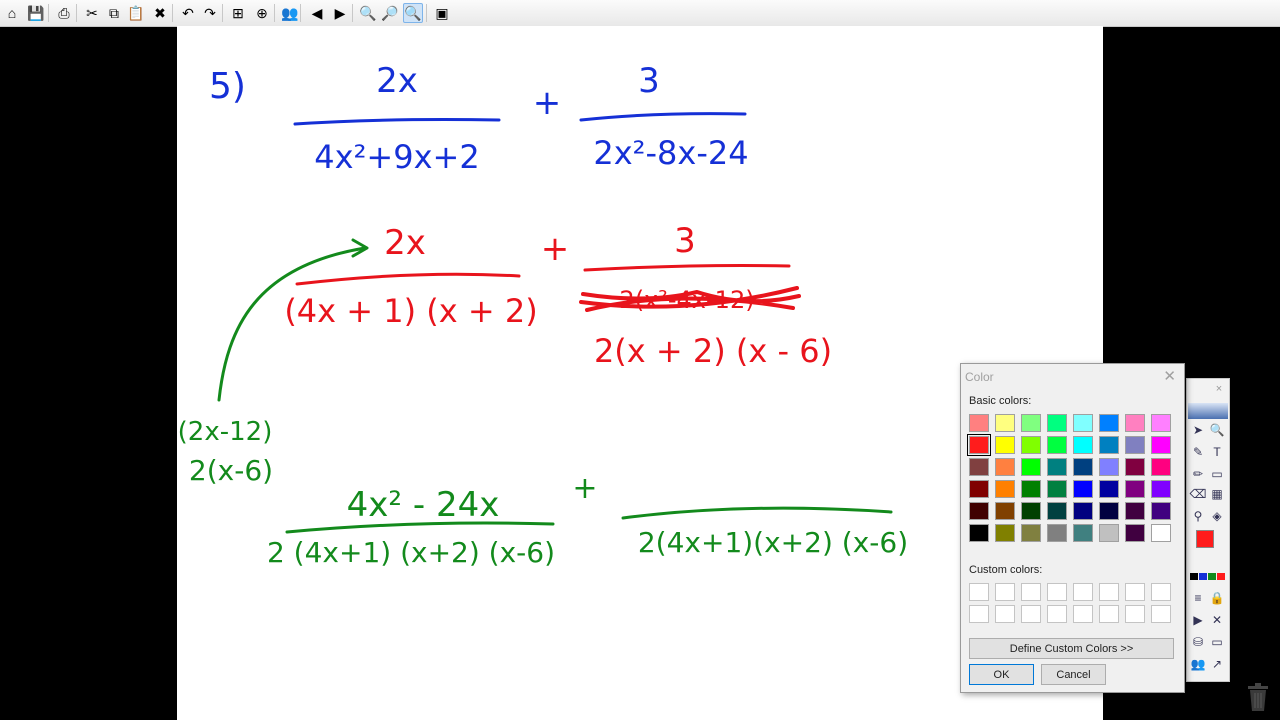 The height and width of the screenshot is (720, 1280). What do you see at coordinates (1205, 539) in the screenshot?
I see `current-color-swatch` at bounding box center [1205, 539].